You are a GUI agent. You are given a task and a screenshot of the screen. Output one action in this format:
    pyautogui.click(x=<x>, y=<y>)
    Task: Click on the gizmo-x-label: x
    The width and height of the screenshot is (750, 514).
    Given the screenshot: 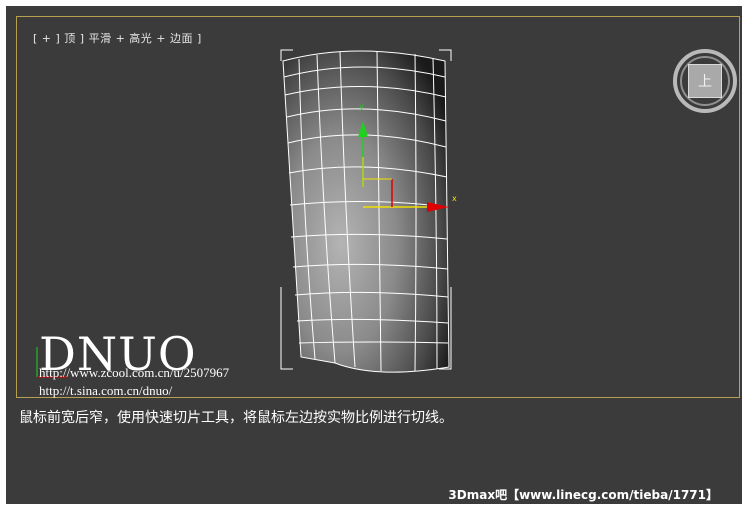 What is the action you would take?
    pyautogui.click(x=454, y=198)
    